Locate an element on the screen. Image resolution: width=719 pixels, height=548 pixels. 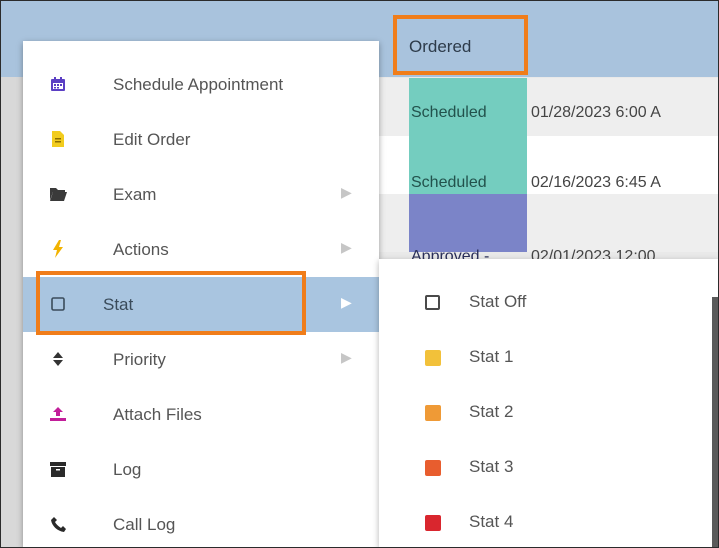
submenu-item-stat-off: Stat Off is located at coordinates (545, 300).